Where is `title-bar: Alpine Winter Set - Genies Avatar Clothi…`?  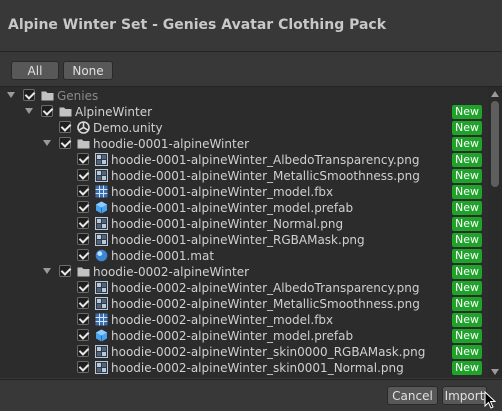 title-bar: Alpine Winter Set - Genies Avatar Clothi… is located at coordinates (251, 26).